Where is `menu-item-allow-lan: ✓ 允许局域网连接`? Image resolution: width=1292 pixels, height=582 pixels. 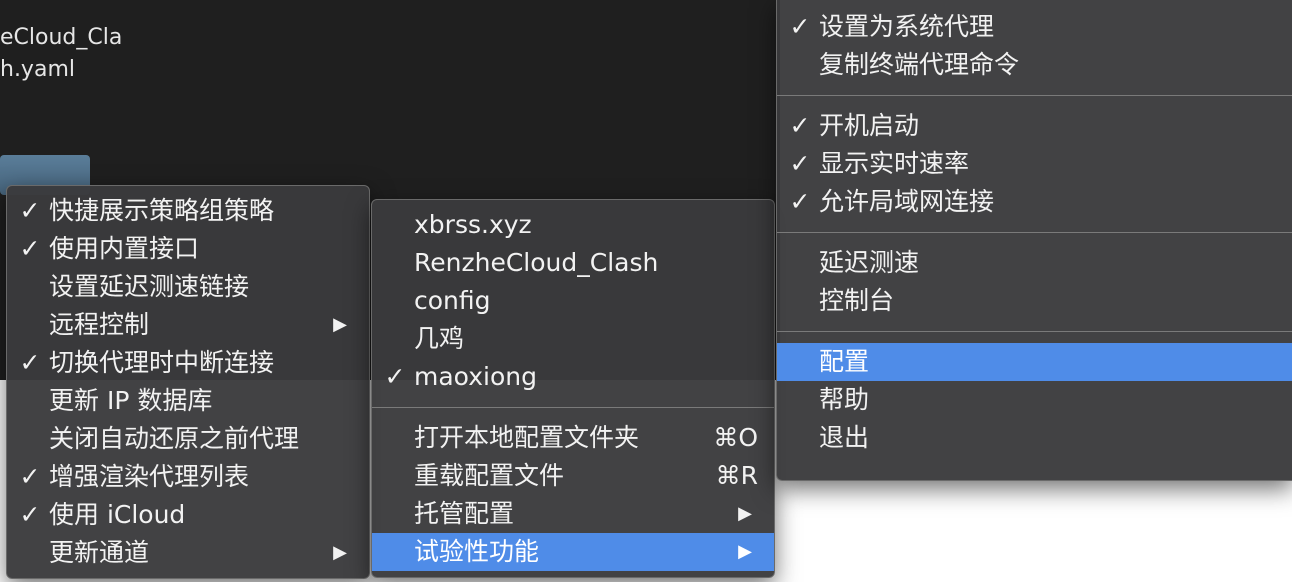
menu-item-allow-lan: ✓ 允许局域网连接 is located at coordinates (1034, 202).